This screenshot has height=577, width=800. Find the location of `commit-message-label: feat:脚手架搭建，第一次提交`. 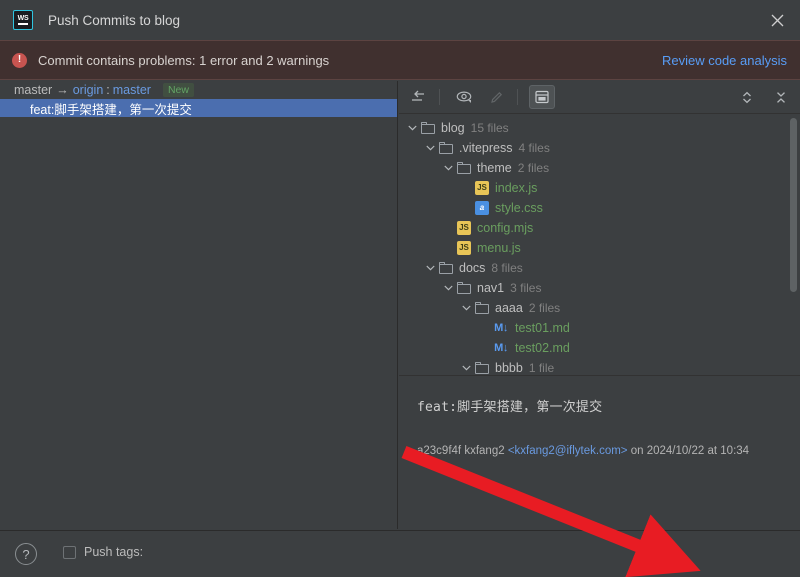

commit-message-label: feat:脚手架搭建，第一次提交 is located at coordinates (111, 109).